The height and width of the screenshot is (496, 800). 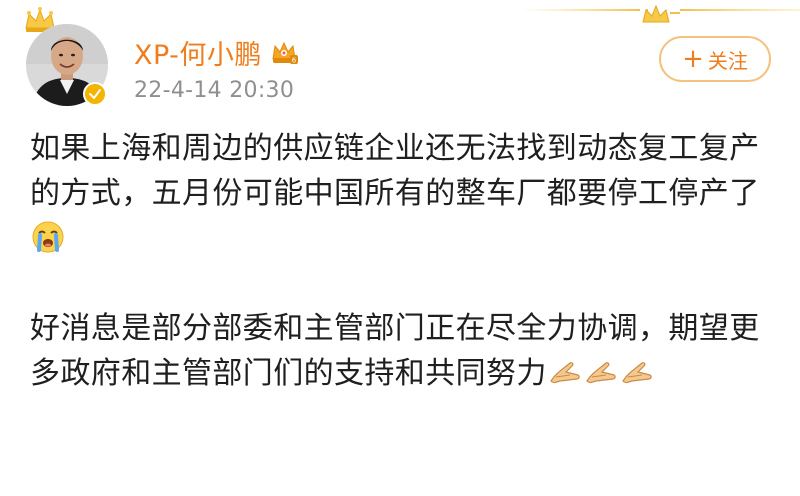 What do you see at coordinates (660, 13) in the screenshot?
I see `gold-line-decoration-icon` at bounding box center [660, 13].